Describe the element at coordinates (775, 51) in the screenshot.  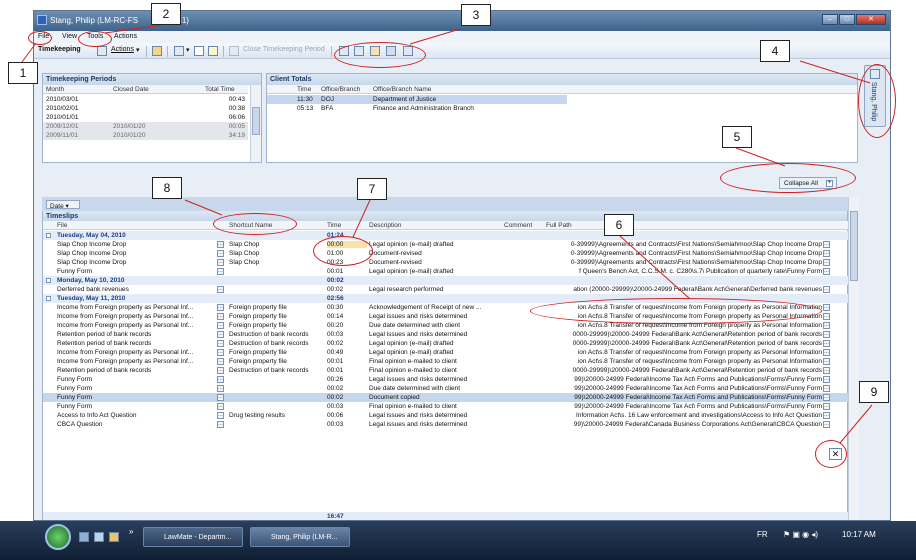
I see `callout-number: 4` at that location.